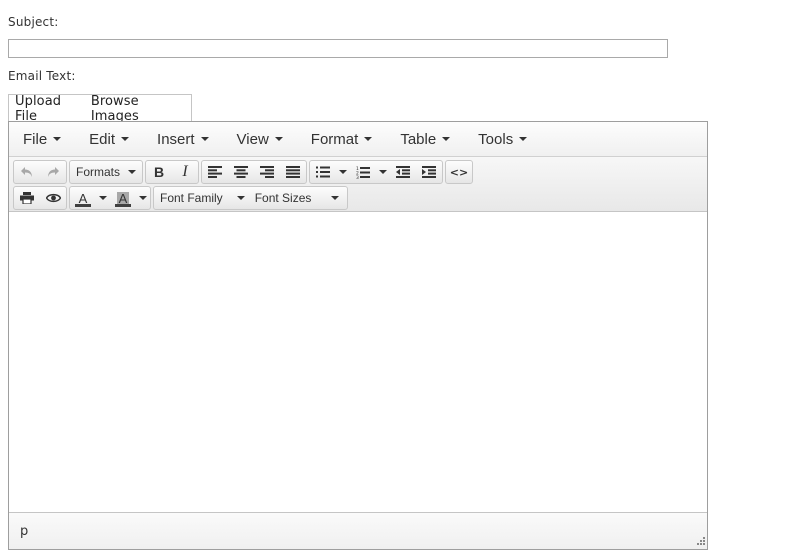  I want to click on formats-dropdown: Formats, so click(106, 172).